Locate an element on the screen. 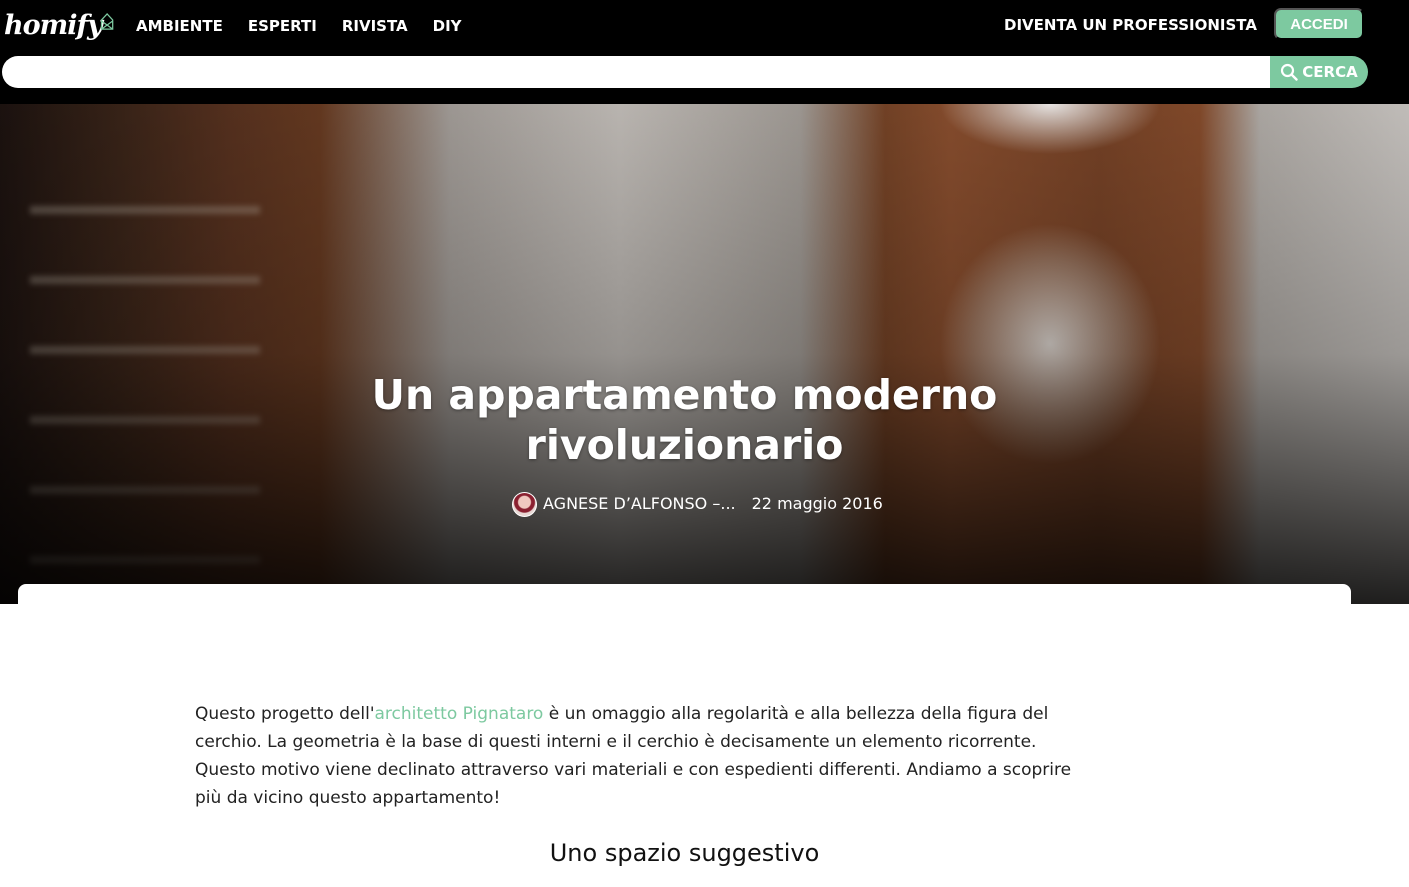 The image size is (1409, 887). publish-date: 22 maggio 2016 is located at coordinates (817, 503).